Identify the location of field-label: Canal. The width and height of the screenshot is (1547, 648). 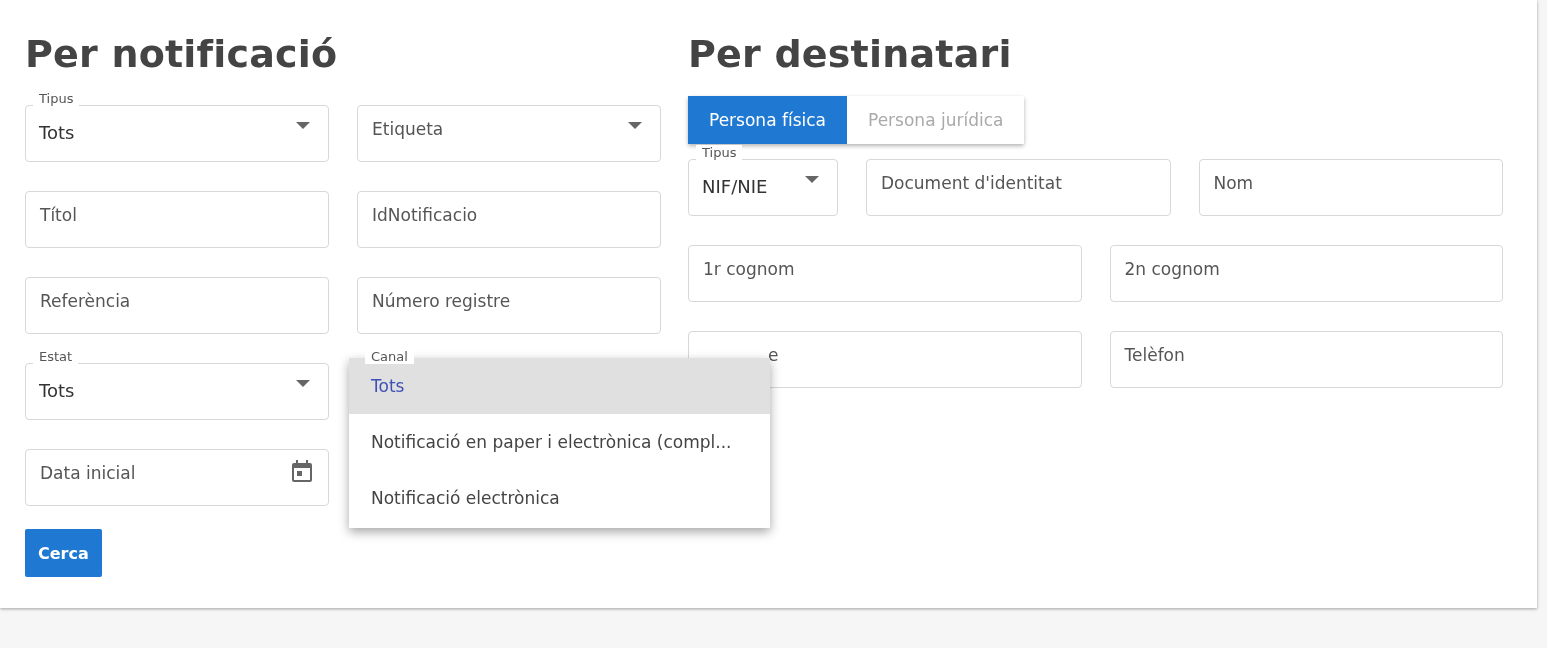
(389, 356).